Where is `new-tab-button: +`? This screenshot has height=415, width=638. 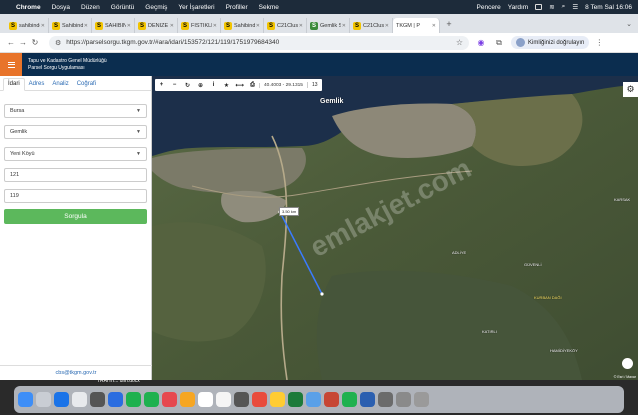 new-tab-button: + is located at coordinates (449, 24).